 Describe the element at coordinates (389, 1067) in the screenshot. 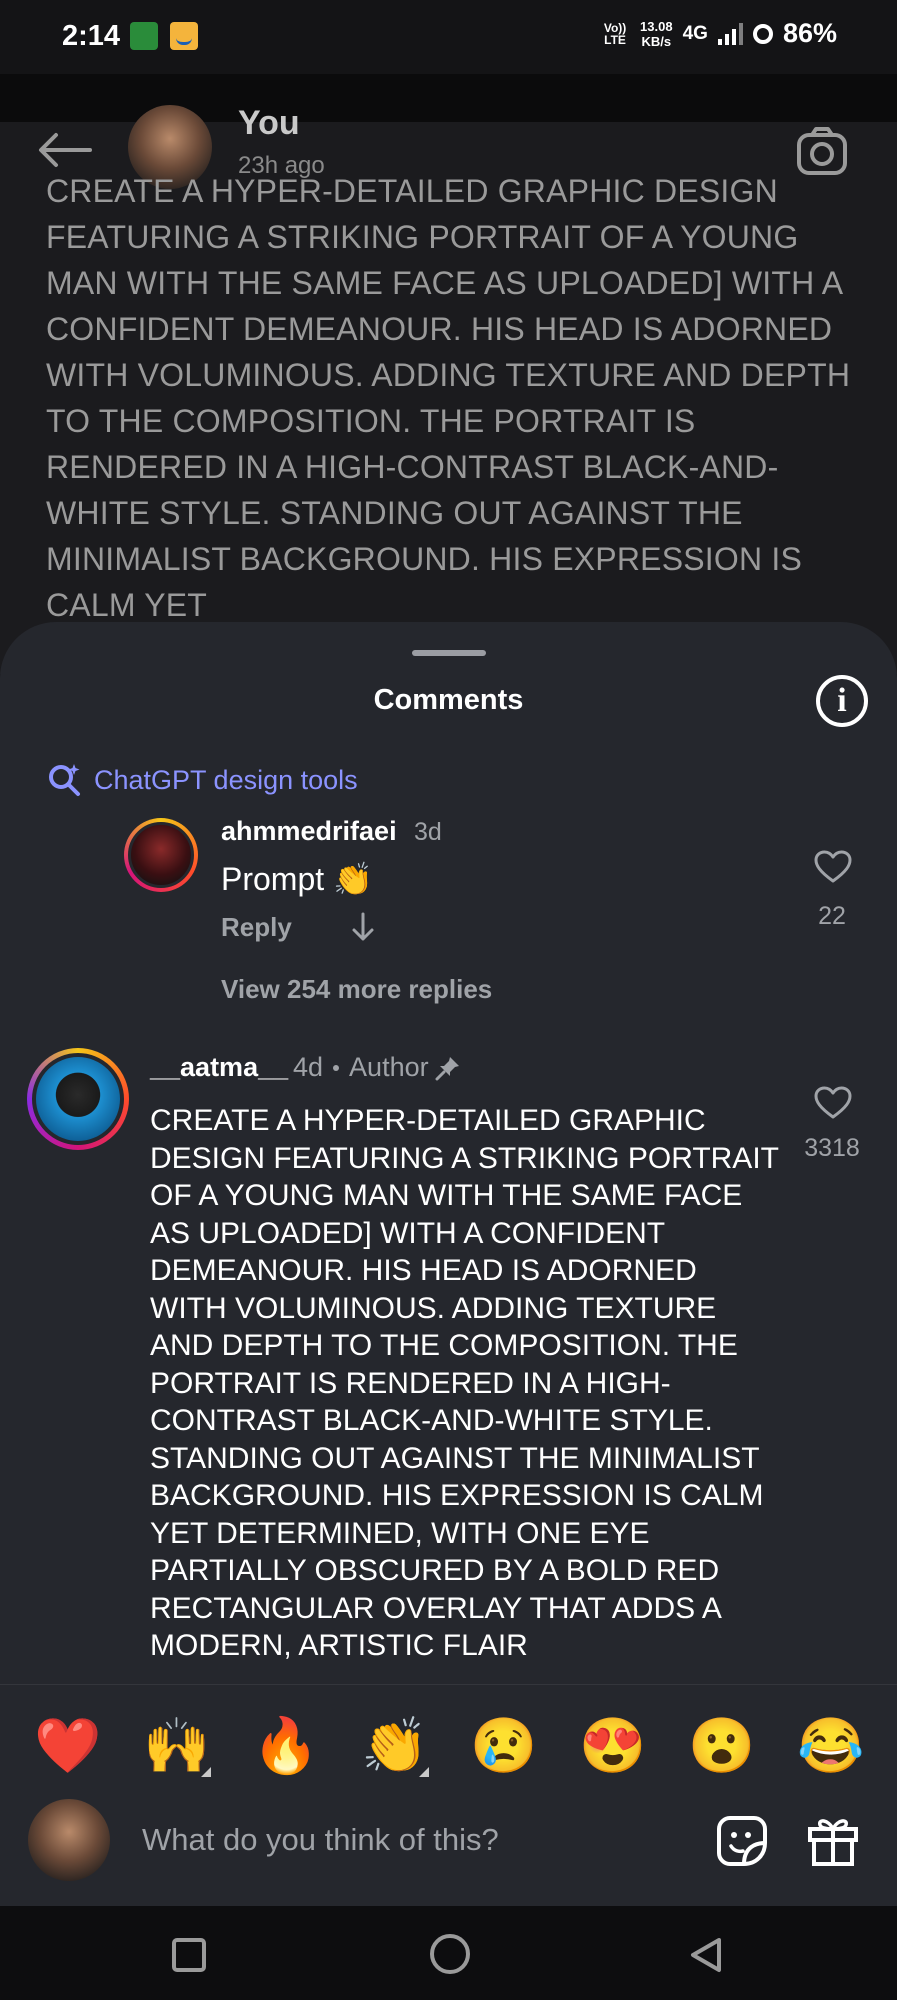

I see `author-label: Author` at that location.